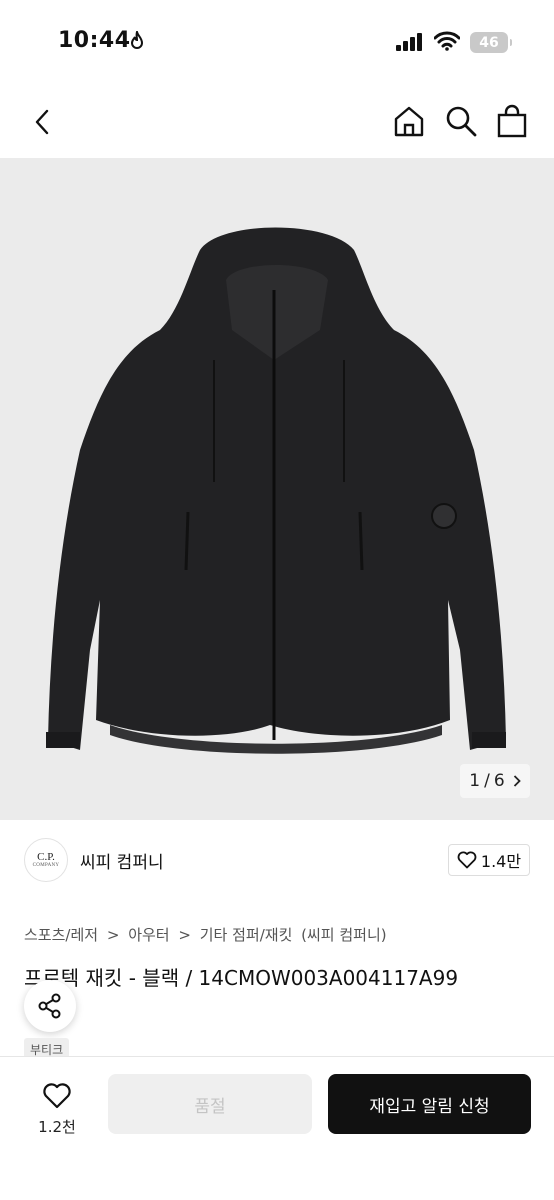  I want to click on chevron-left-icon, so click(42, 122).